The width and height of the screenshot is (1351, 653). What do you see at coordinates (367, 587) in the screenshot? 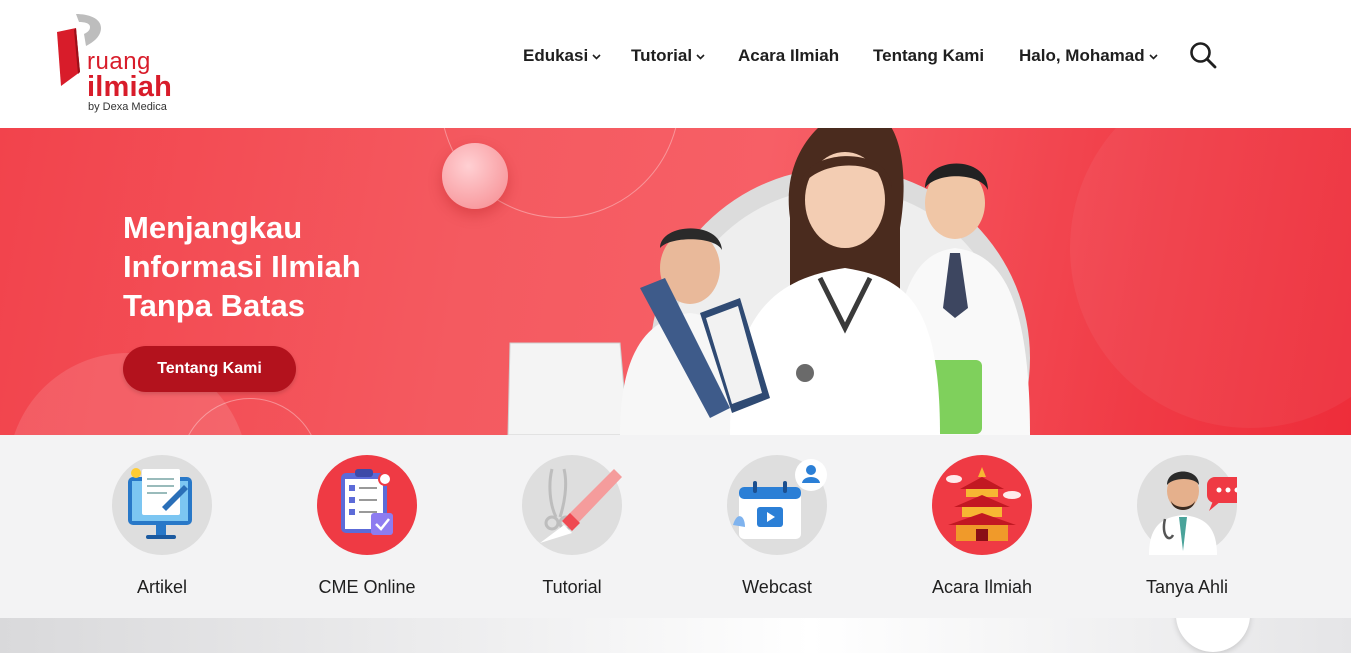
I see `category-label: CME Online` at bounding box center [367, 587].